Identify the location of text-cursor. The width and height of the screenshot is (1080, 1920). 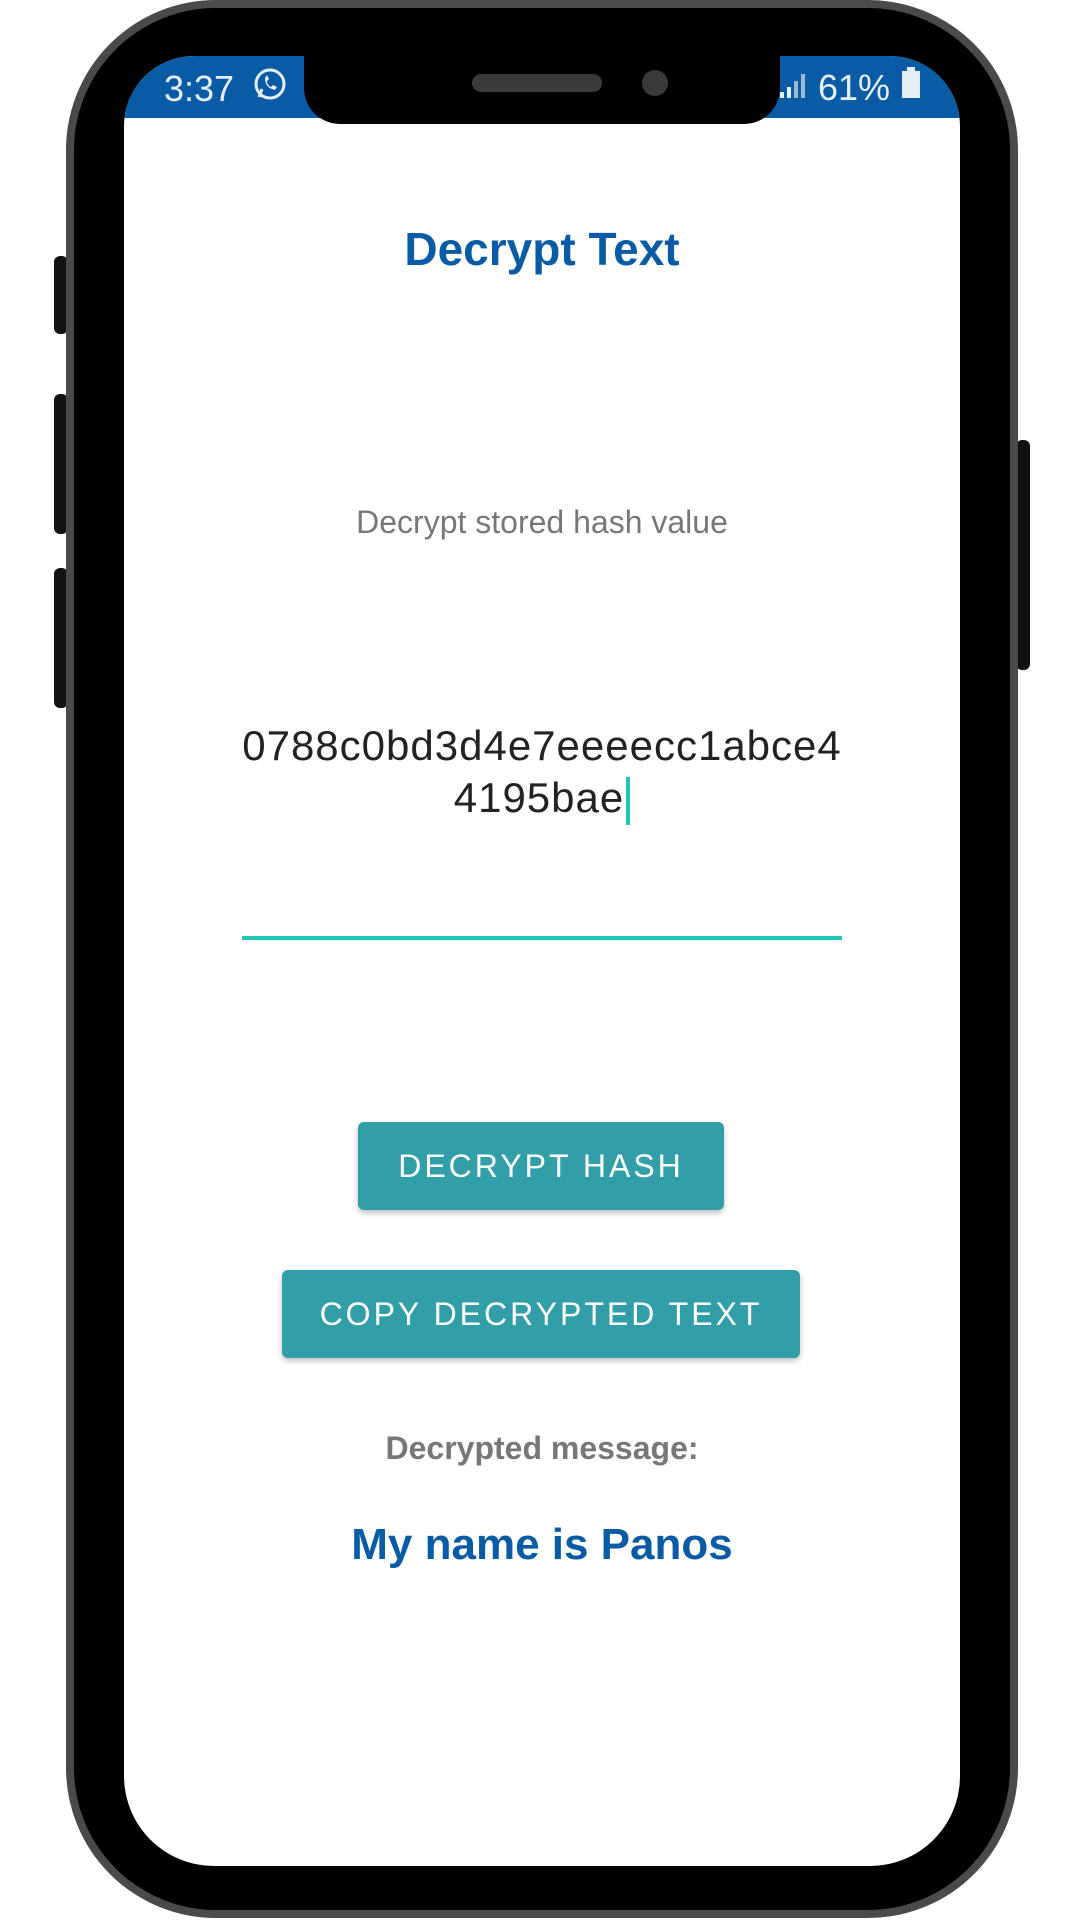
(628, 800).